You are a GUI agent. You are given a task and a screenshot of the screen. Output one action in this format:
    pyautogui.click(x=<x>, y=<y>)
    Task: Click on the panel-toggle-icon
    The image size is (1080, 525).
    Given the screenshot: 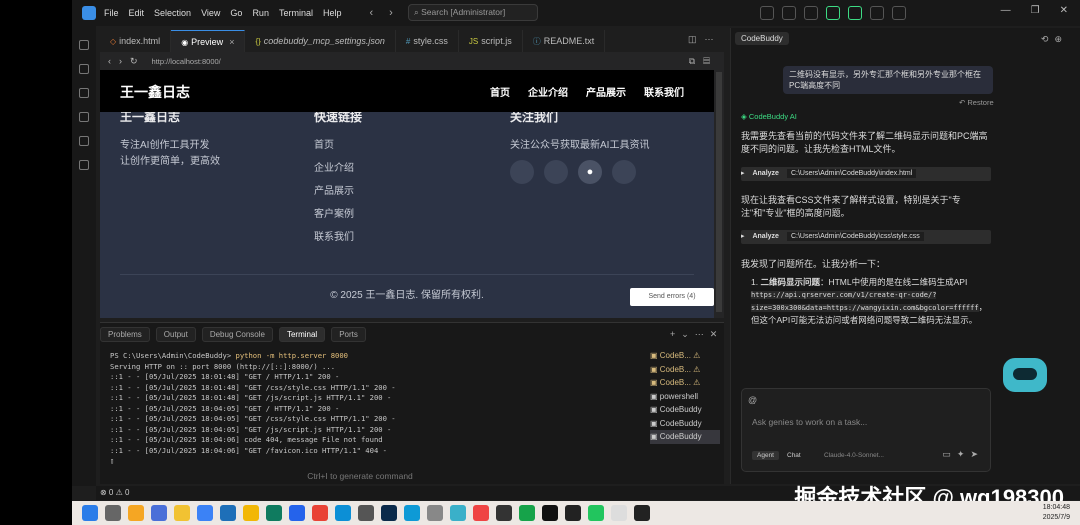 What is the action you would take?
    pyautogui.click(x=833, y=13)
    